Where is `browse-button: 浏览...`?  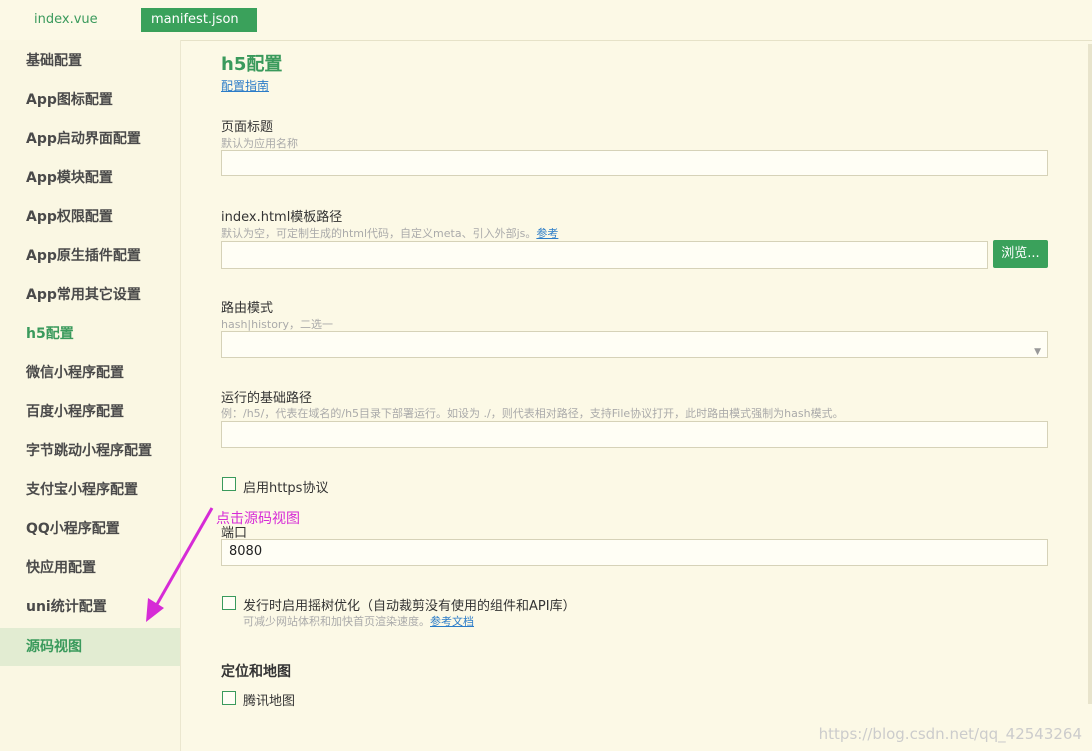 browse-button: 浏览... is located at coordinates (1020, 254).